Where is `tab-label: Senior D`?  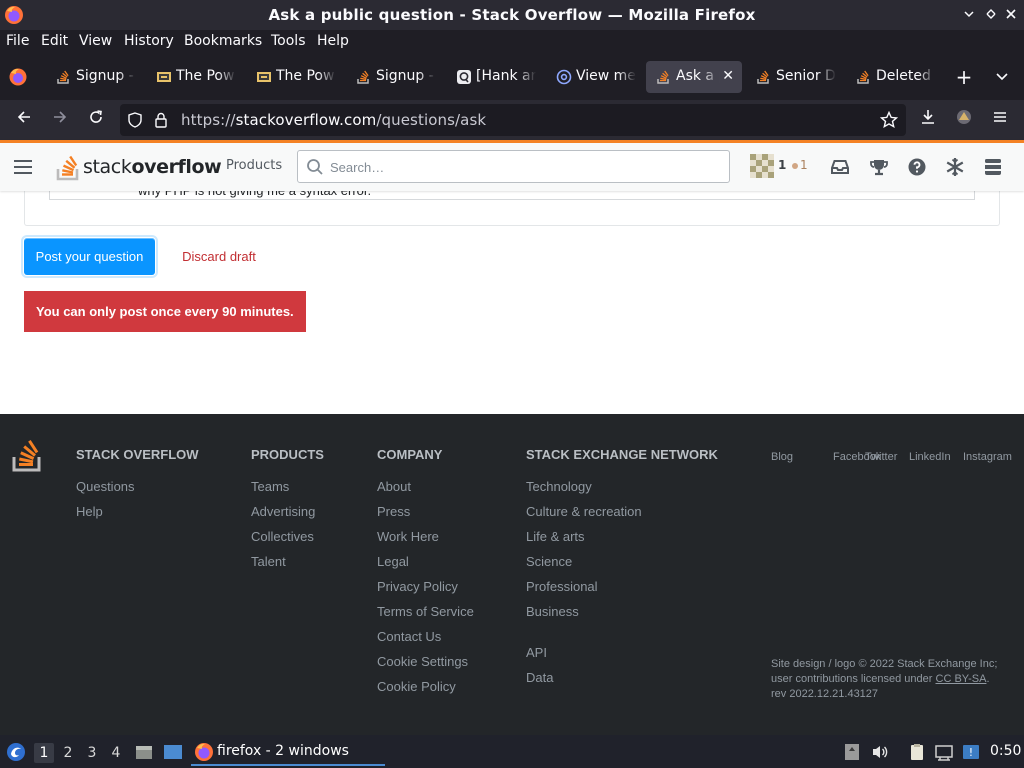 tab-label: Senior D is located at coordinates (806, 76).